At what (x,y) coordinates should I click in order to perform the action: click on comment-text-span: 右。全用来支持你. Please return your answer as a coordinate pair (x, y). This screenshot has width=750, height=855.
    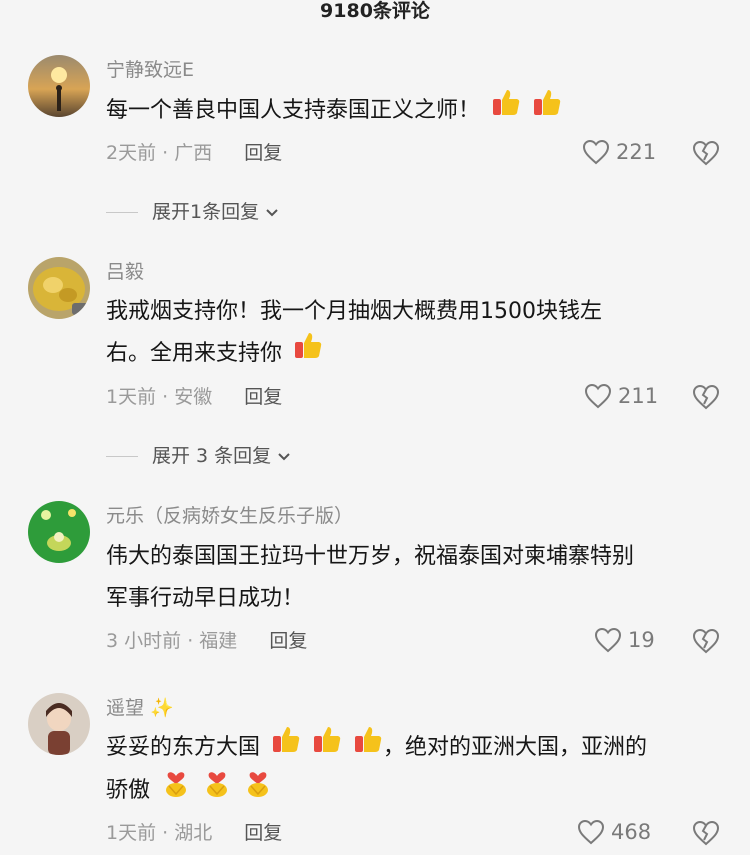
    Looking at the image, I should click on (194, 353).